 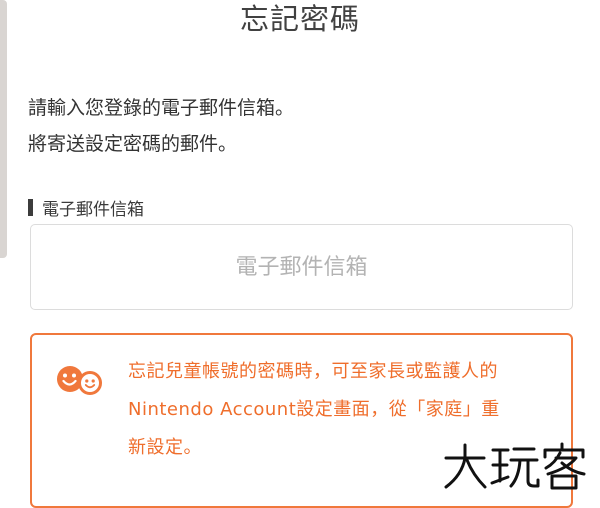 What do you see at coordinates (30, 207) in the screenshot?
I see `label-marker` at bounding box center [30, 207].